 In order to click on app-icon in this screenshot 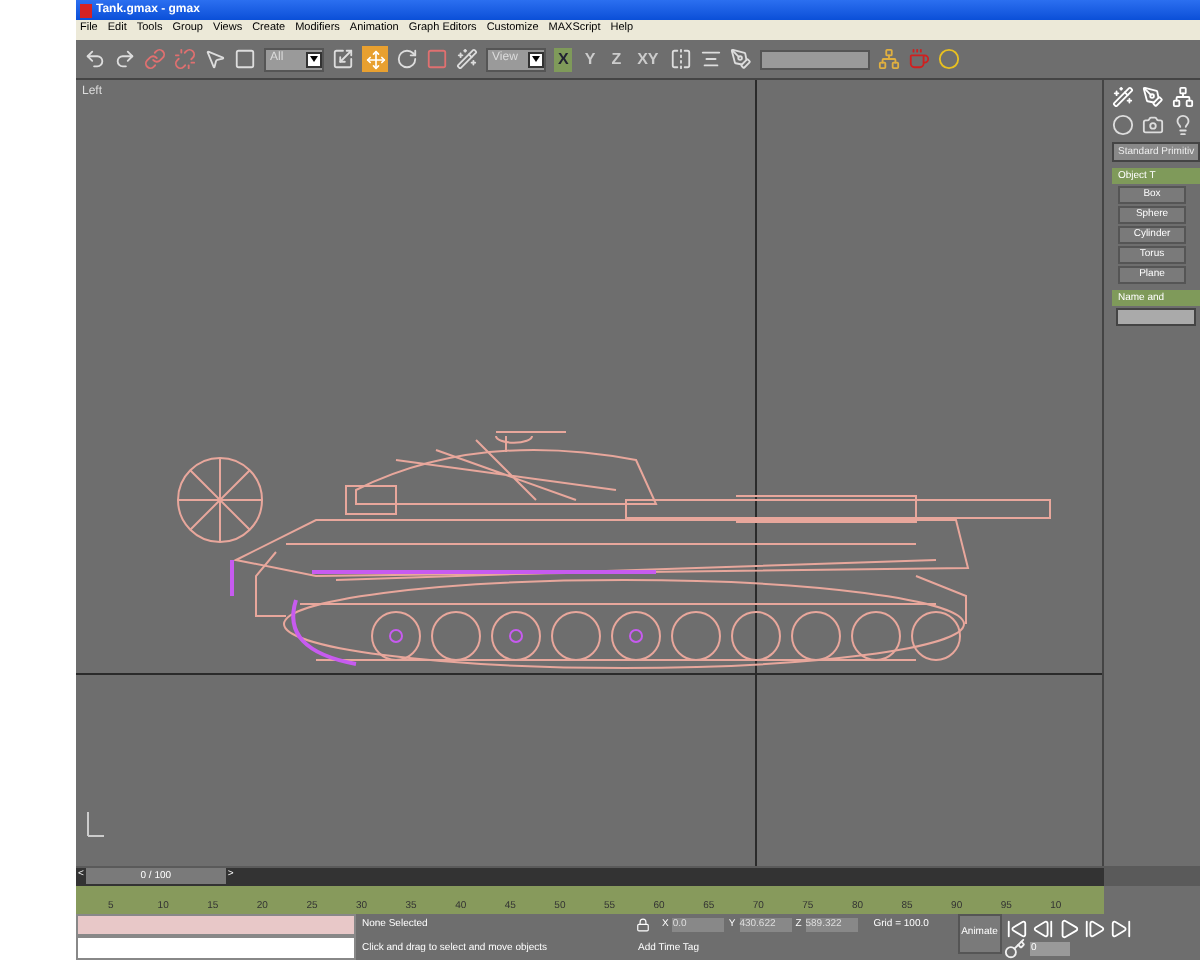, I will do `click(86, 10)`.